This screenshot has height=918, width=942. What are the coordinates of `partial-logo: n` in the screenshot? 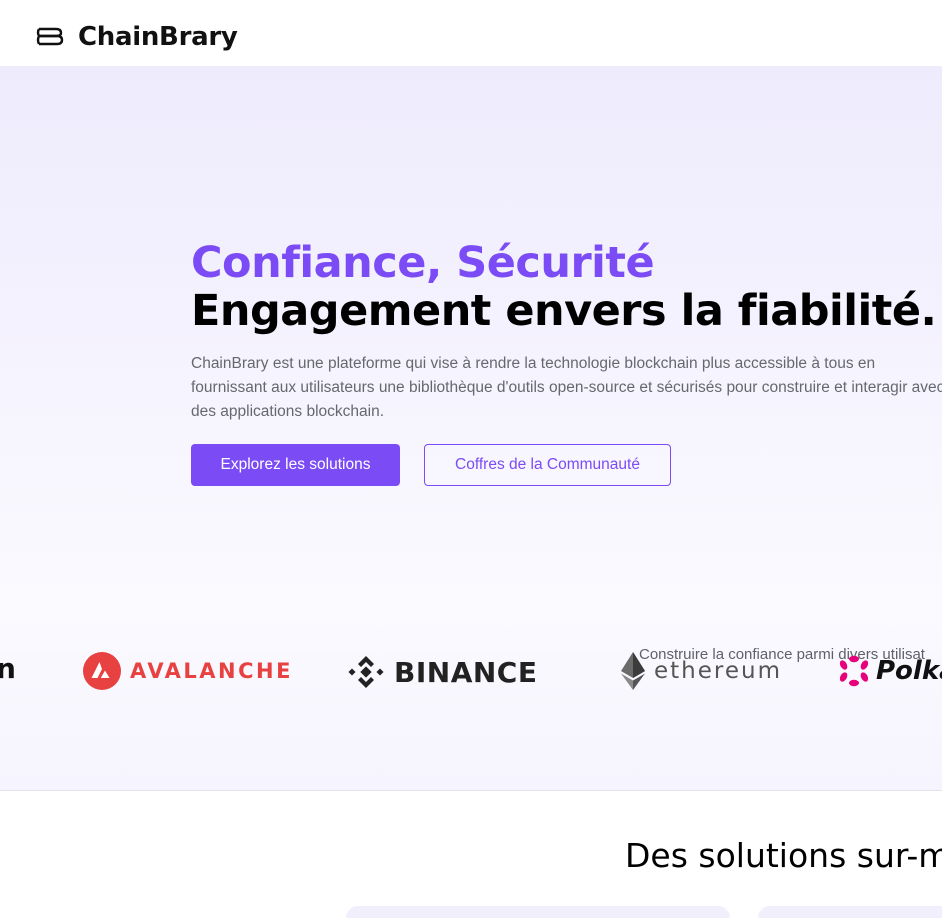 It's located at (8, 668).